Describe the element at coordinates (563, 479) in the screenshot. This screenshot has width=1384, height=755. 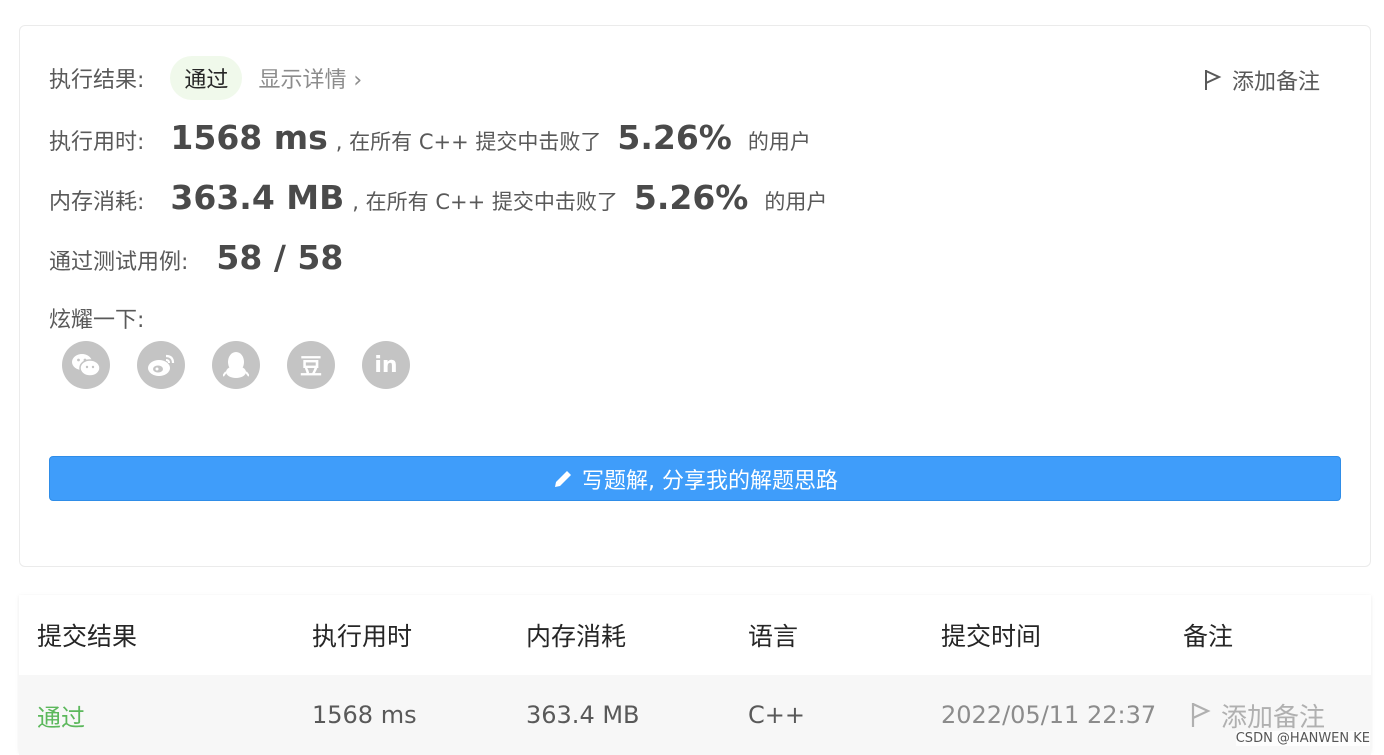
I see `pencil-icon` at that location.